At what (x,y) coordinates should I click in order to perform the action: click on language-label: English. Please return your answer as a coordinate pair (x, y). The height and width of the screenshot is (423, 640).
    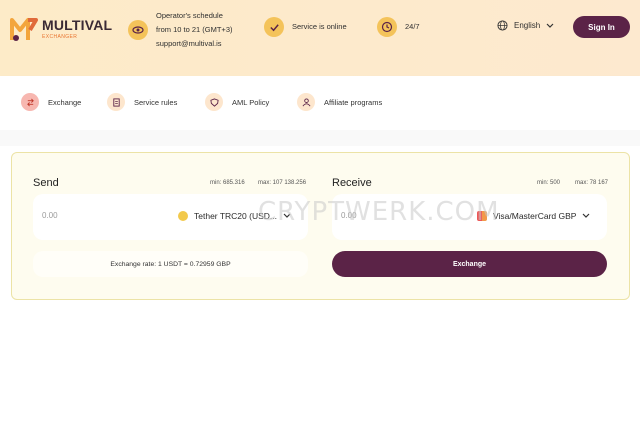
    Looking at the image, I should click on (527, 25).